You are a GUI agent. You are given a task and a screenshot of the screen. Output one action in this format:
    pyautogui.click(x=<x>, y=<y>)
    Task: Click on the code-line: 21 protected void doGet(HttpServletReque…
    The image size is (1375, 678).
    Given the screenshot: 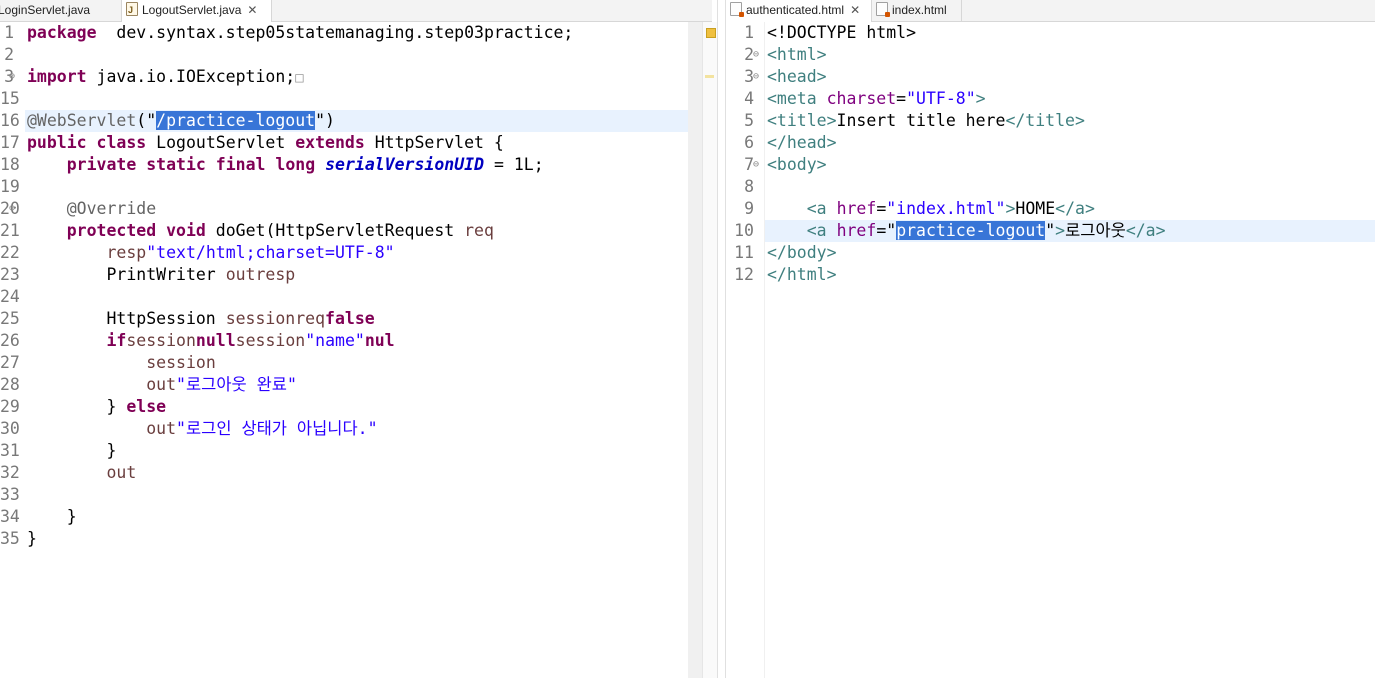 What is the action you would take?
    pyautogui.click(x=344, y=231)
    